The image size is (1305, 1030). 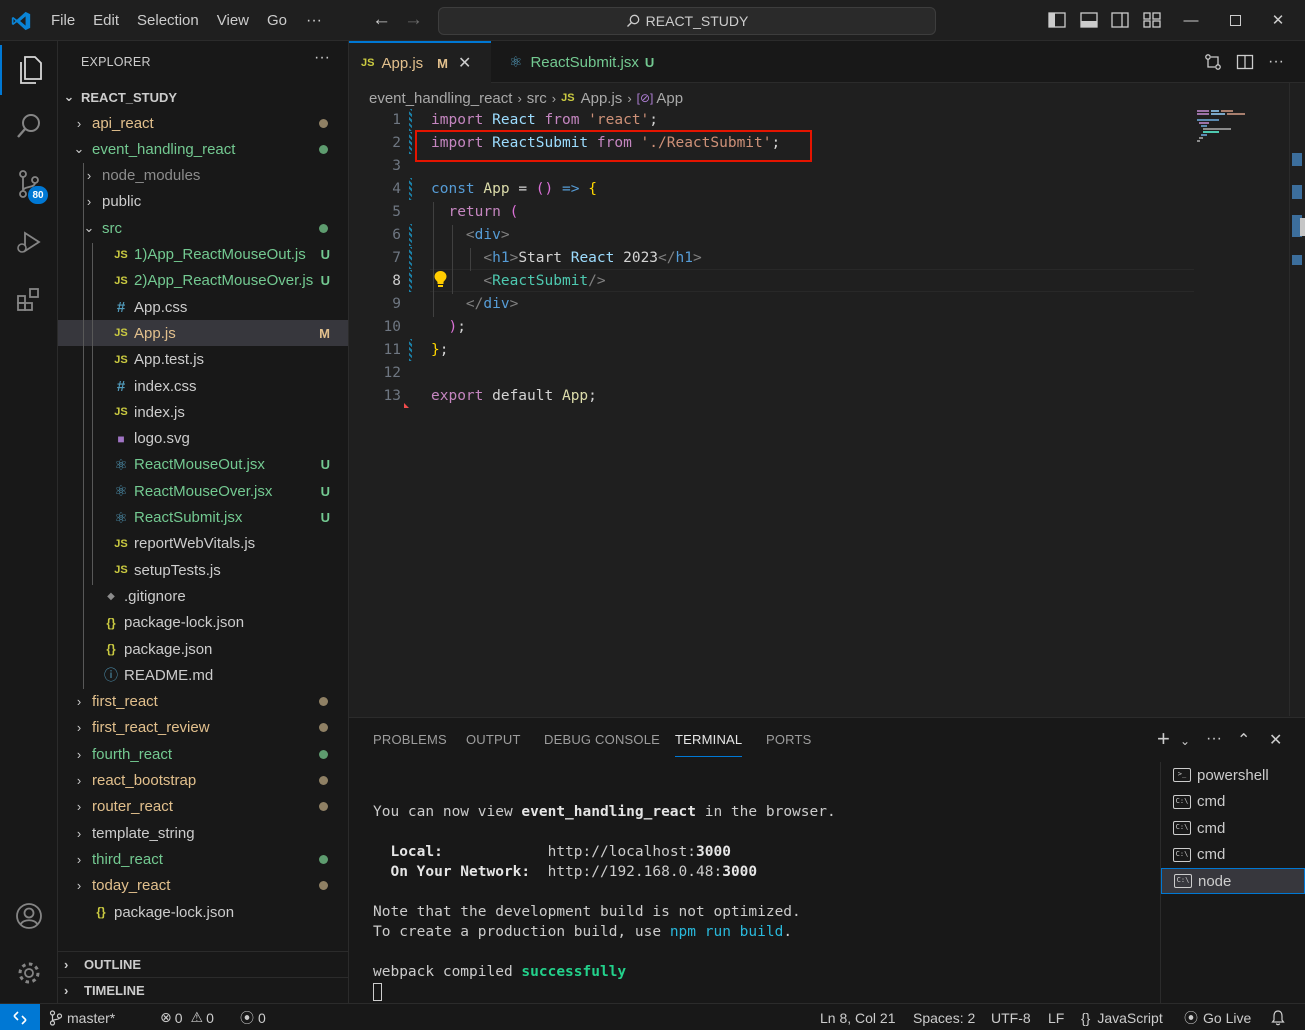 What do you see at coordinates (687, 21) in the screenshot?
I see `command-center-search: REACT_STUDY` at bounding box center [687, 21].